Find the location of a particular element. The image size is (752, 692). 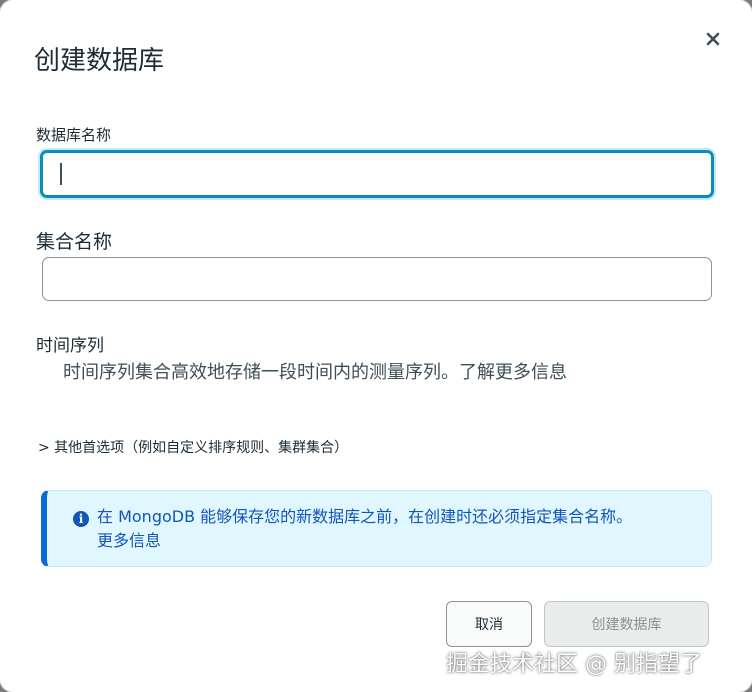

text-caret is located at coordinates (61, 174).